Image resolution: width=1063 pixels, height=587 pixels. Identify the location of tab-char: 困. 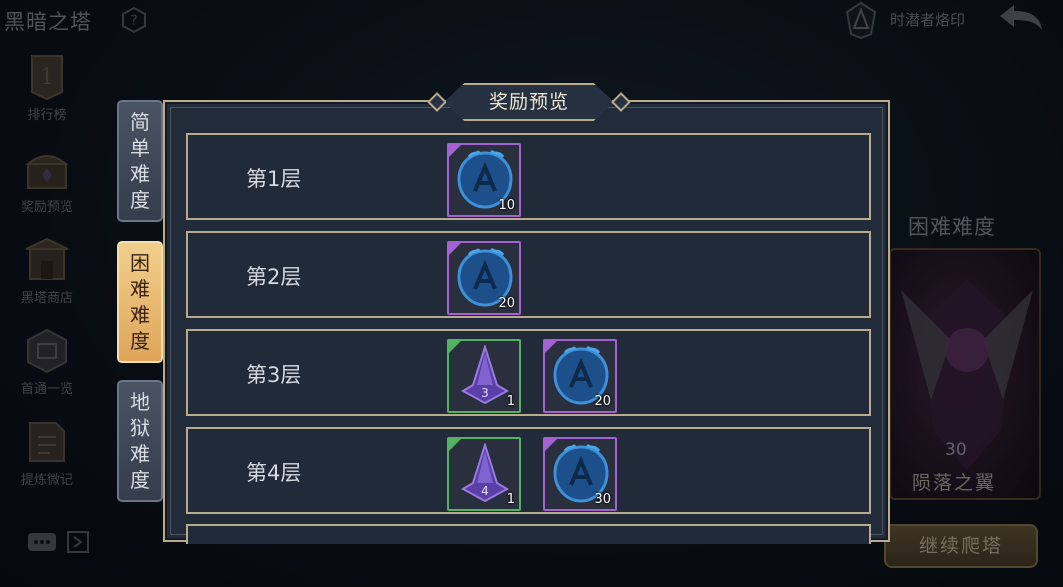
(140, 263).